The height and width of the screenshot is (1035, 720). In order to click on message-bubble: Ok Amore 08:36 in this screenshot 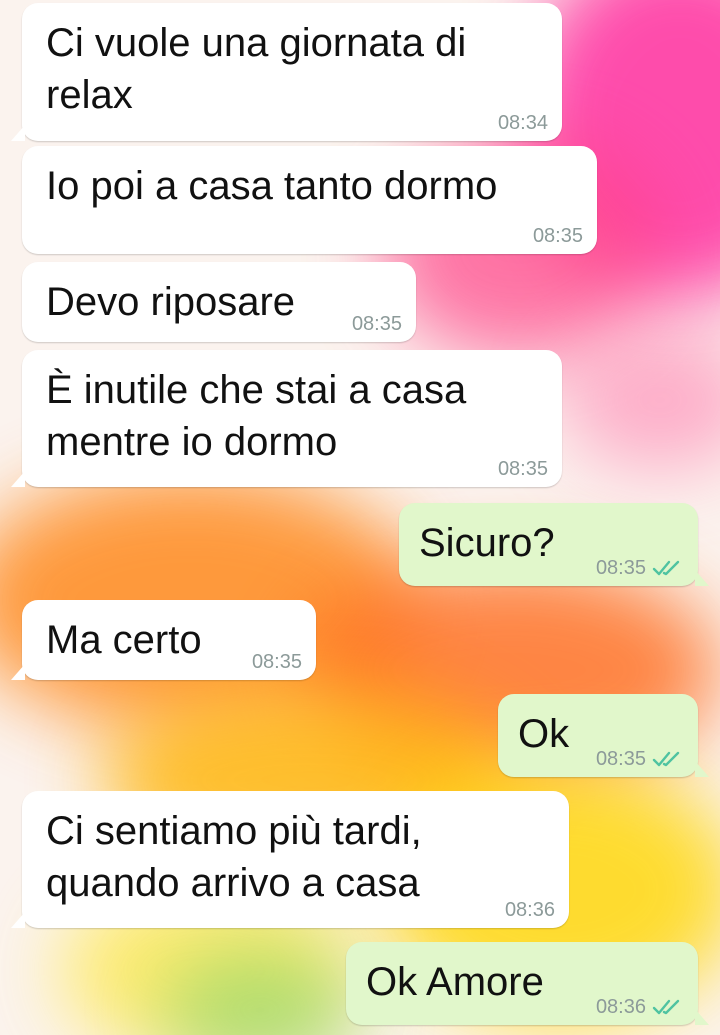, I will do `click(527, 983)`.